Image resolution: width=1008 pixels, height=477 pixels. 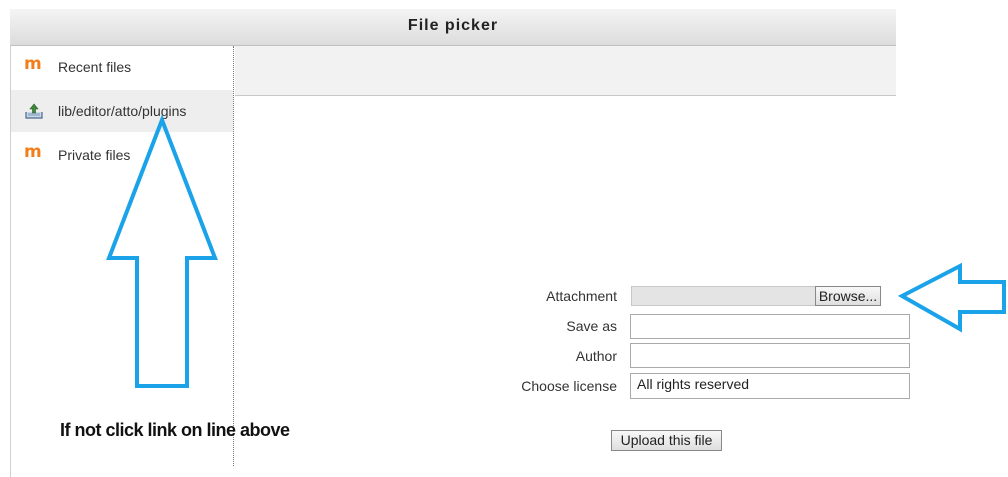 I want to click on upload-tray-icon, so click(x=35, y=111).